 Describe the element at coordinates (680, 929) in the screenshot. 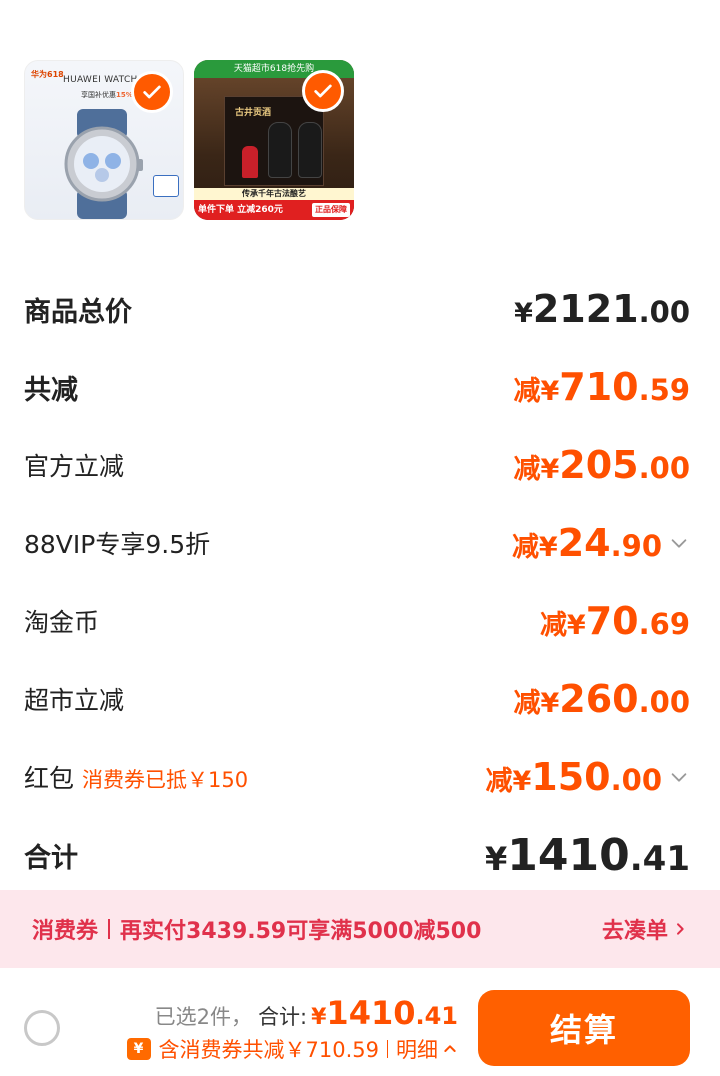

I see `chevron-right-icon` at that location.